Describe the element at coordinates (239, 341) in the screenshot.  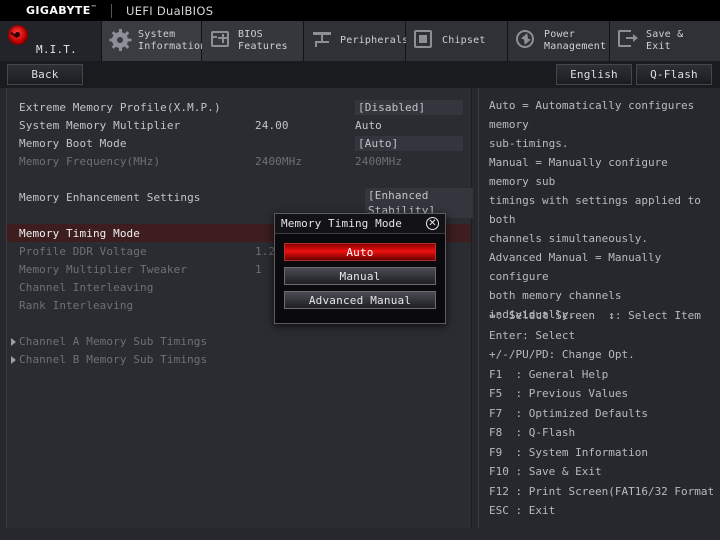
I see `setting-row-channel-a-memory-sub-timings: Channel A Memory Sub Timings` at that location.